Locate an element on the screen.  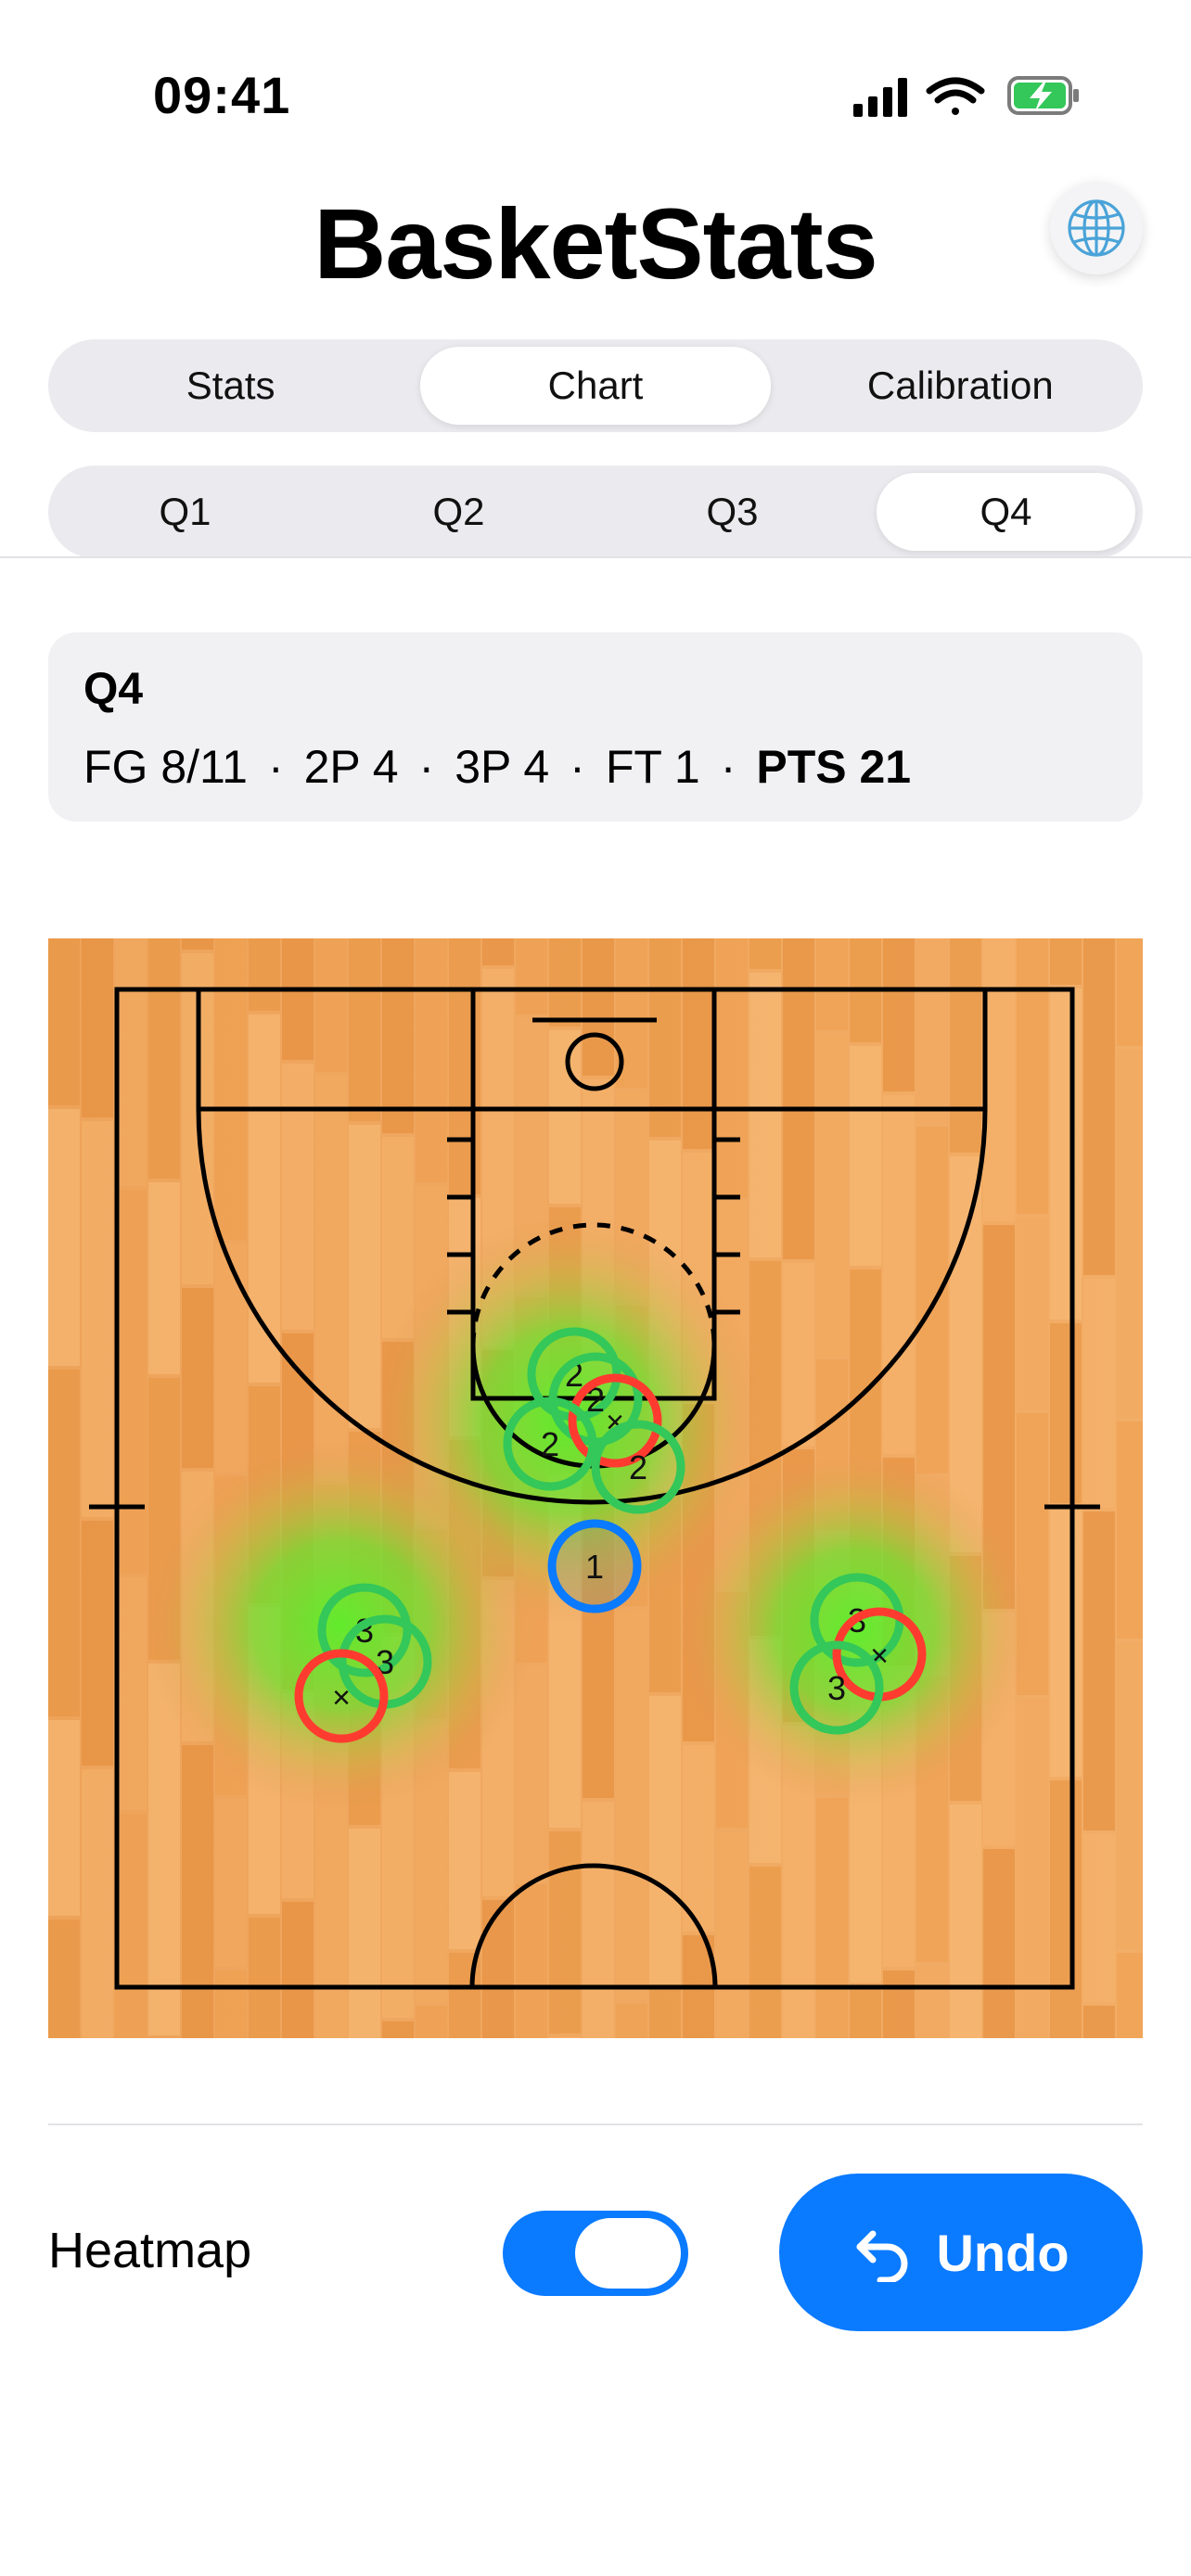
view-tabs: Stats Chart Calibration is located at coordinates (595, 385).